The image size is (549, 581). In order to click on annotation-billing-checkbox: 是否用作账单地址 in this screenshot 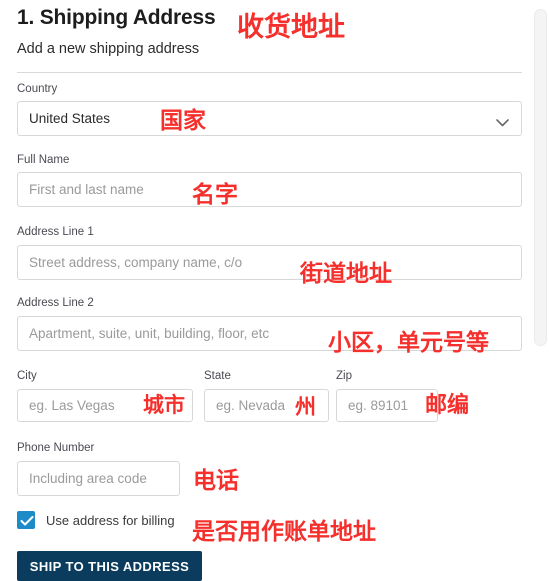, I will do `click(284, 532)`.